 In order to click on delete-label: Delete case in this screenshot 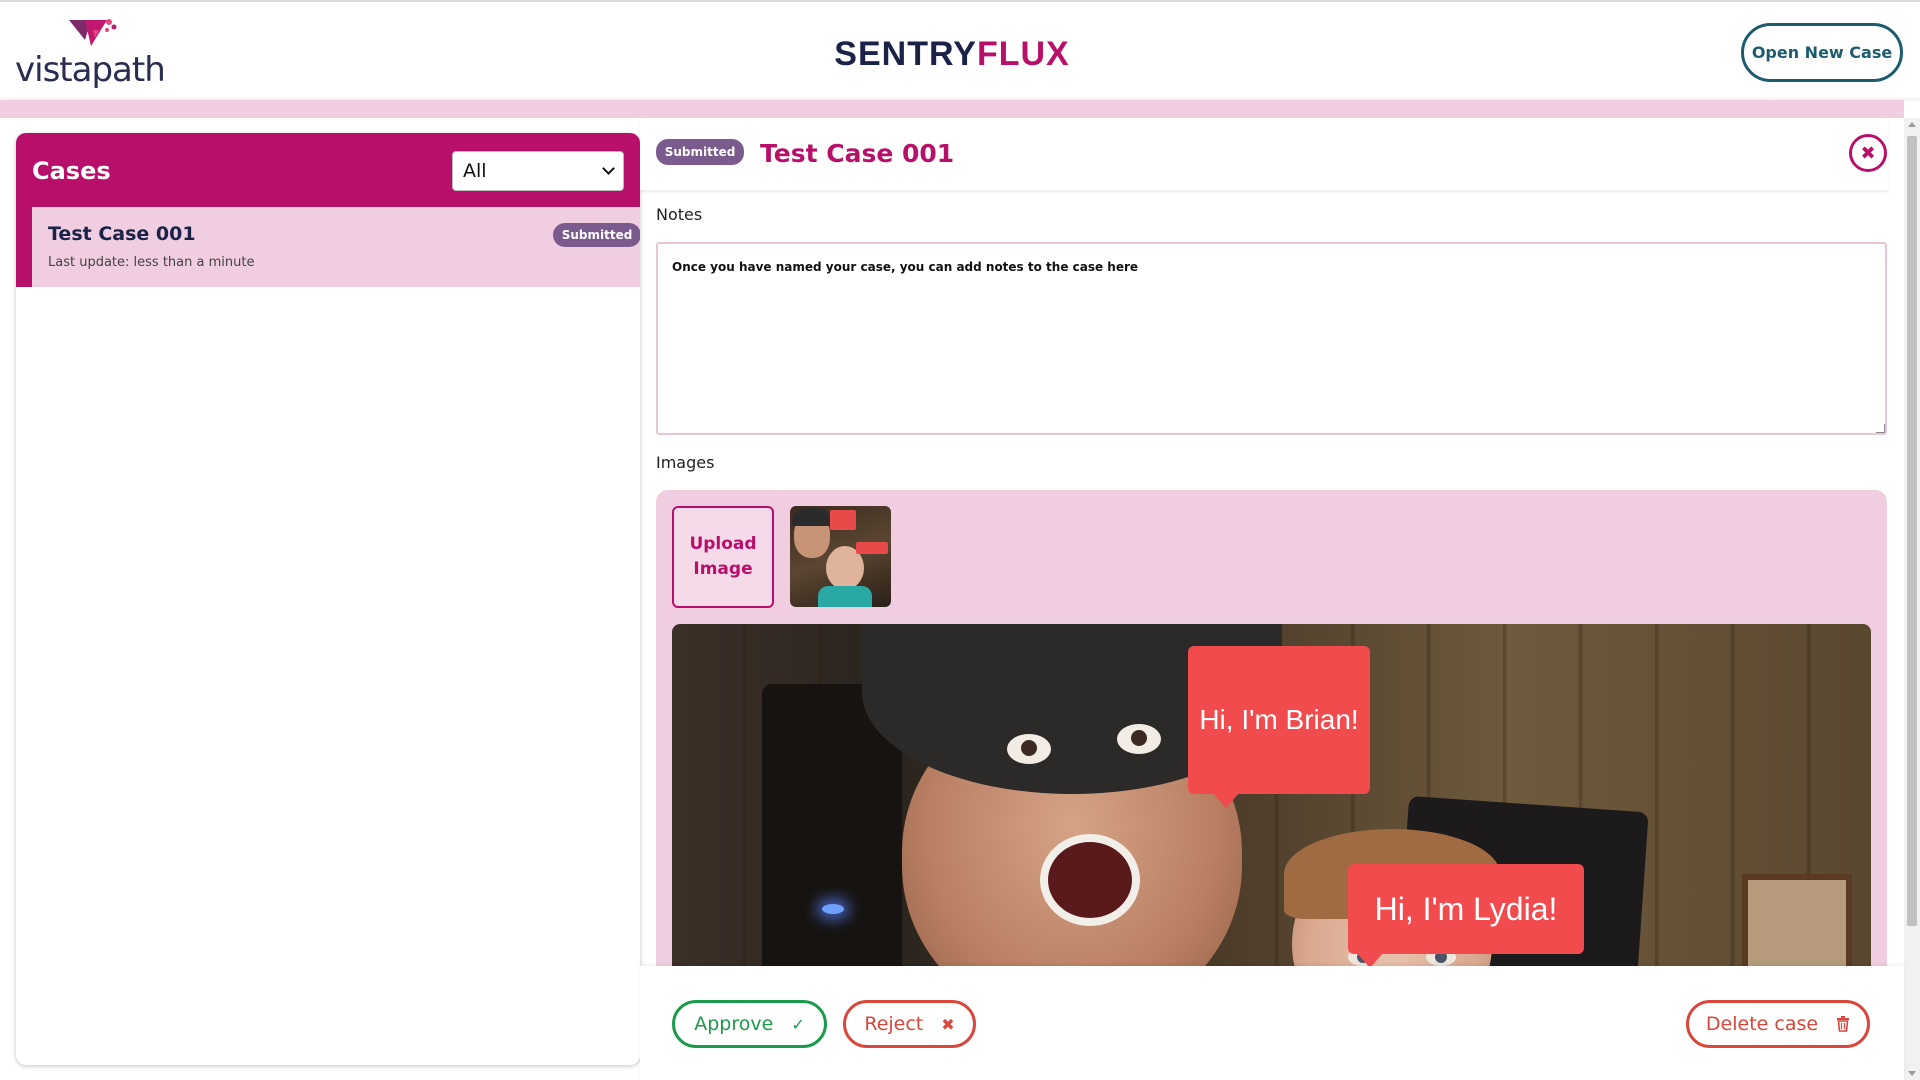, I will do `click(1762, 1024)`.